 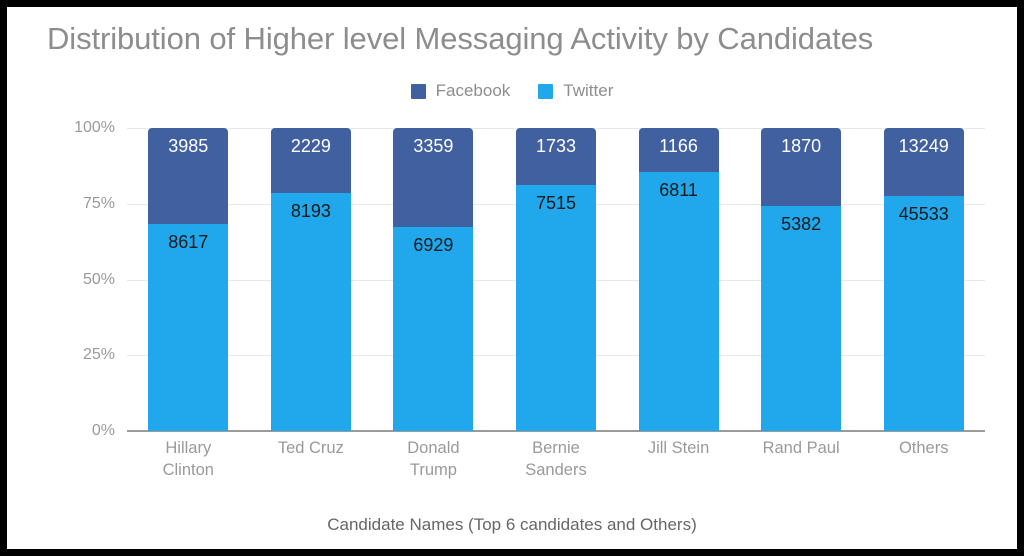 I want to click on bar-segment-twitter: 6811, so click(x=678, y=301).